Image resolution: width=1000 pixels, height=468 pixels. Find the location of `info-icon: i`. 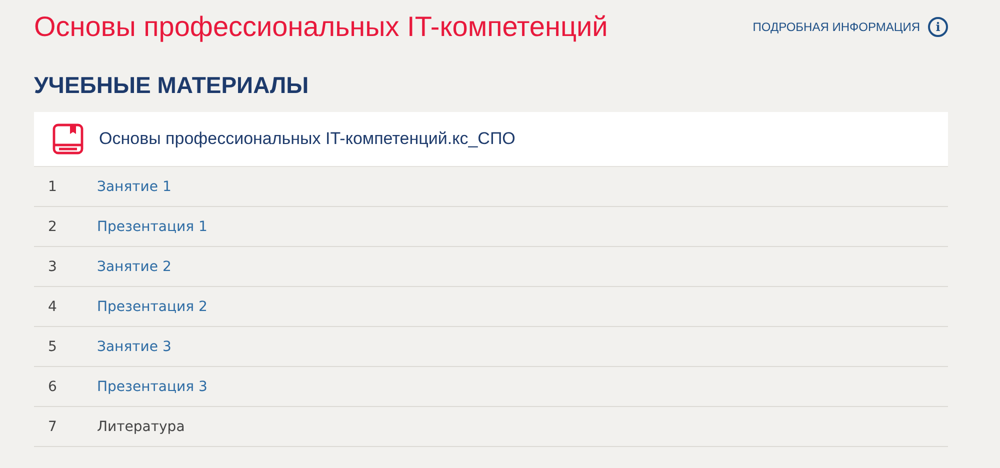

info-icon: i is located at coordinates (938, 27).